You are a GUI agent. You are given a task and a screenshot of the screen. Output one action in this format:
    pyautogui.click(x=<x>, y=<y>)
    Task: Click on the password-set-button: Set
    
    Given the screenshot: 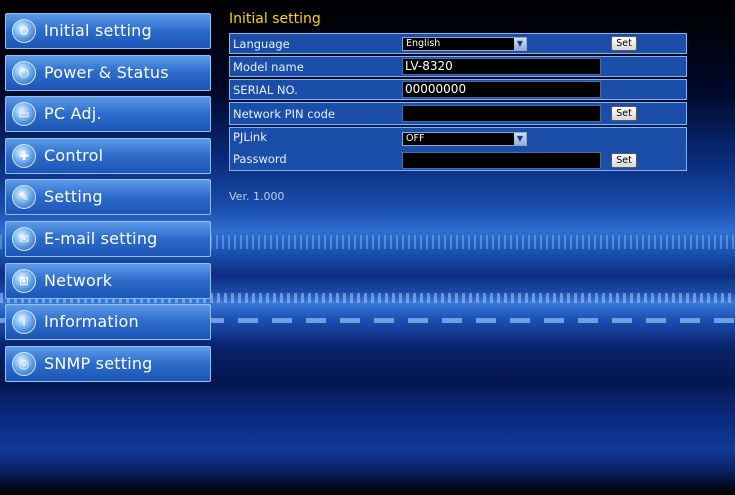 What is the action you would take?
    pyautogui.click(x=624, y=160)
    